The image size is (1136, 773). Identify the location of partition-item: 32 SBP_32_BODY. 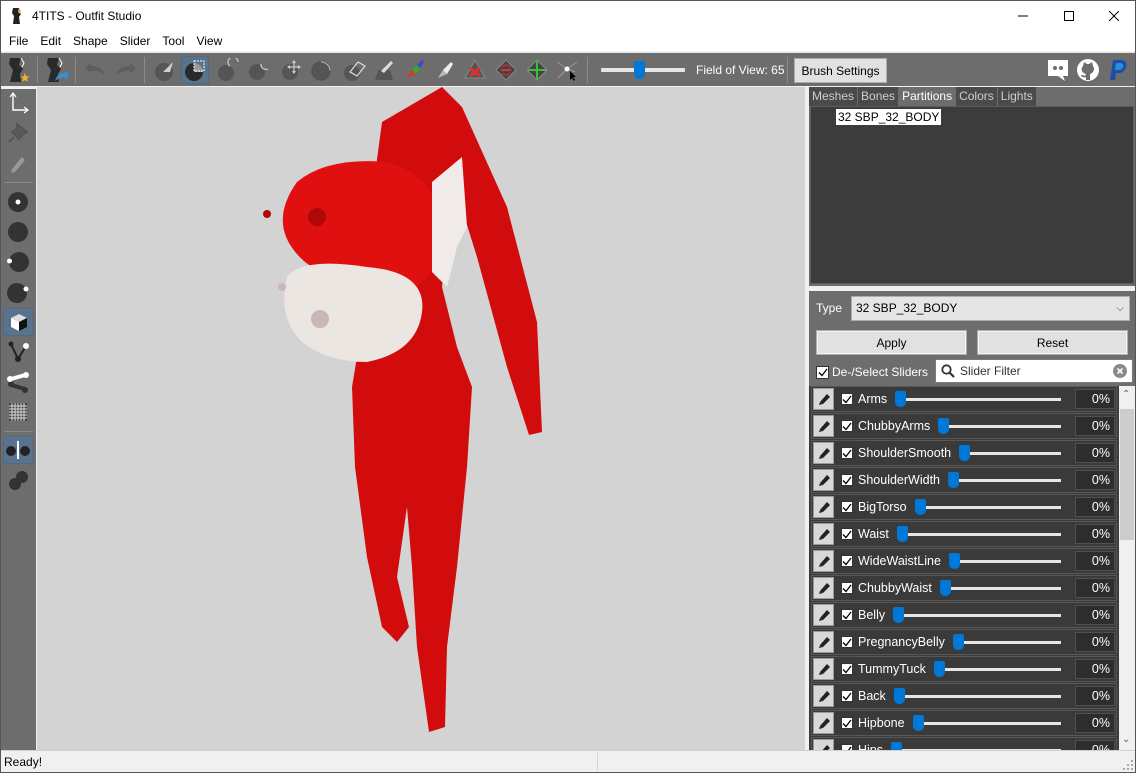
(889, 117).